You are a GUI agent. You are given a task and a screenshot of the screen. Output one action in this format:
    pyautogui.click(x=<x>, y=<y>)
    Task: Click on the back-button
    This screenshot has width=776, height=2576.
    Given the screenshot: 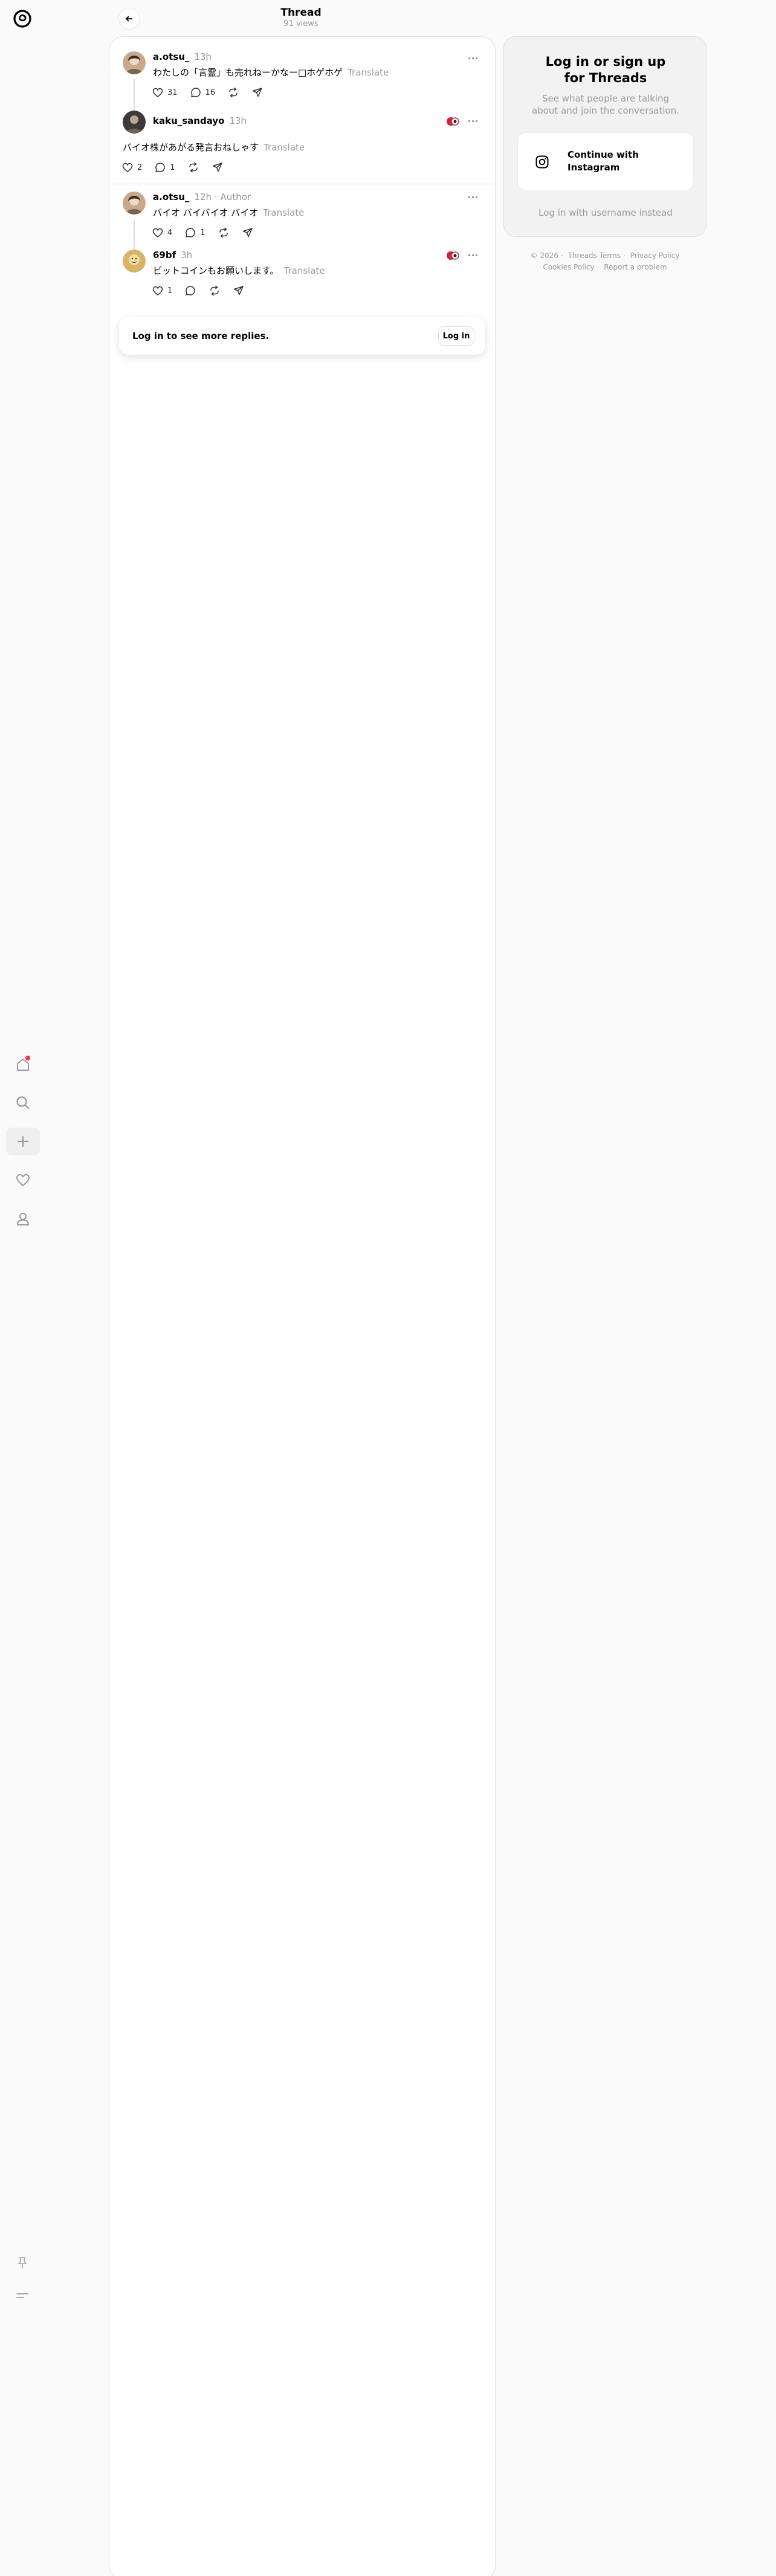 What is the action you would take?
    pyautogui.click(x=129, y=19)
    